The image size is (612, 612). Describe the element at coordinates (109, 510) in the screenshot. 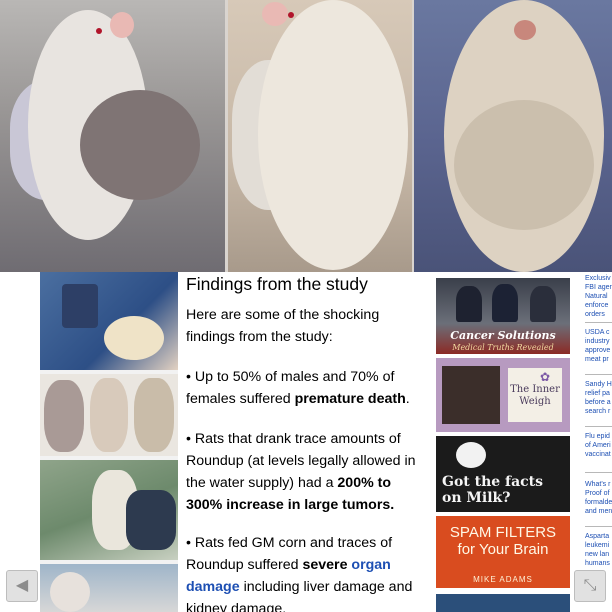

I see `thumbnail-lab-rat` at that location.